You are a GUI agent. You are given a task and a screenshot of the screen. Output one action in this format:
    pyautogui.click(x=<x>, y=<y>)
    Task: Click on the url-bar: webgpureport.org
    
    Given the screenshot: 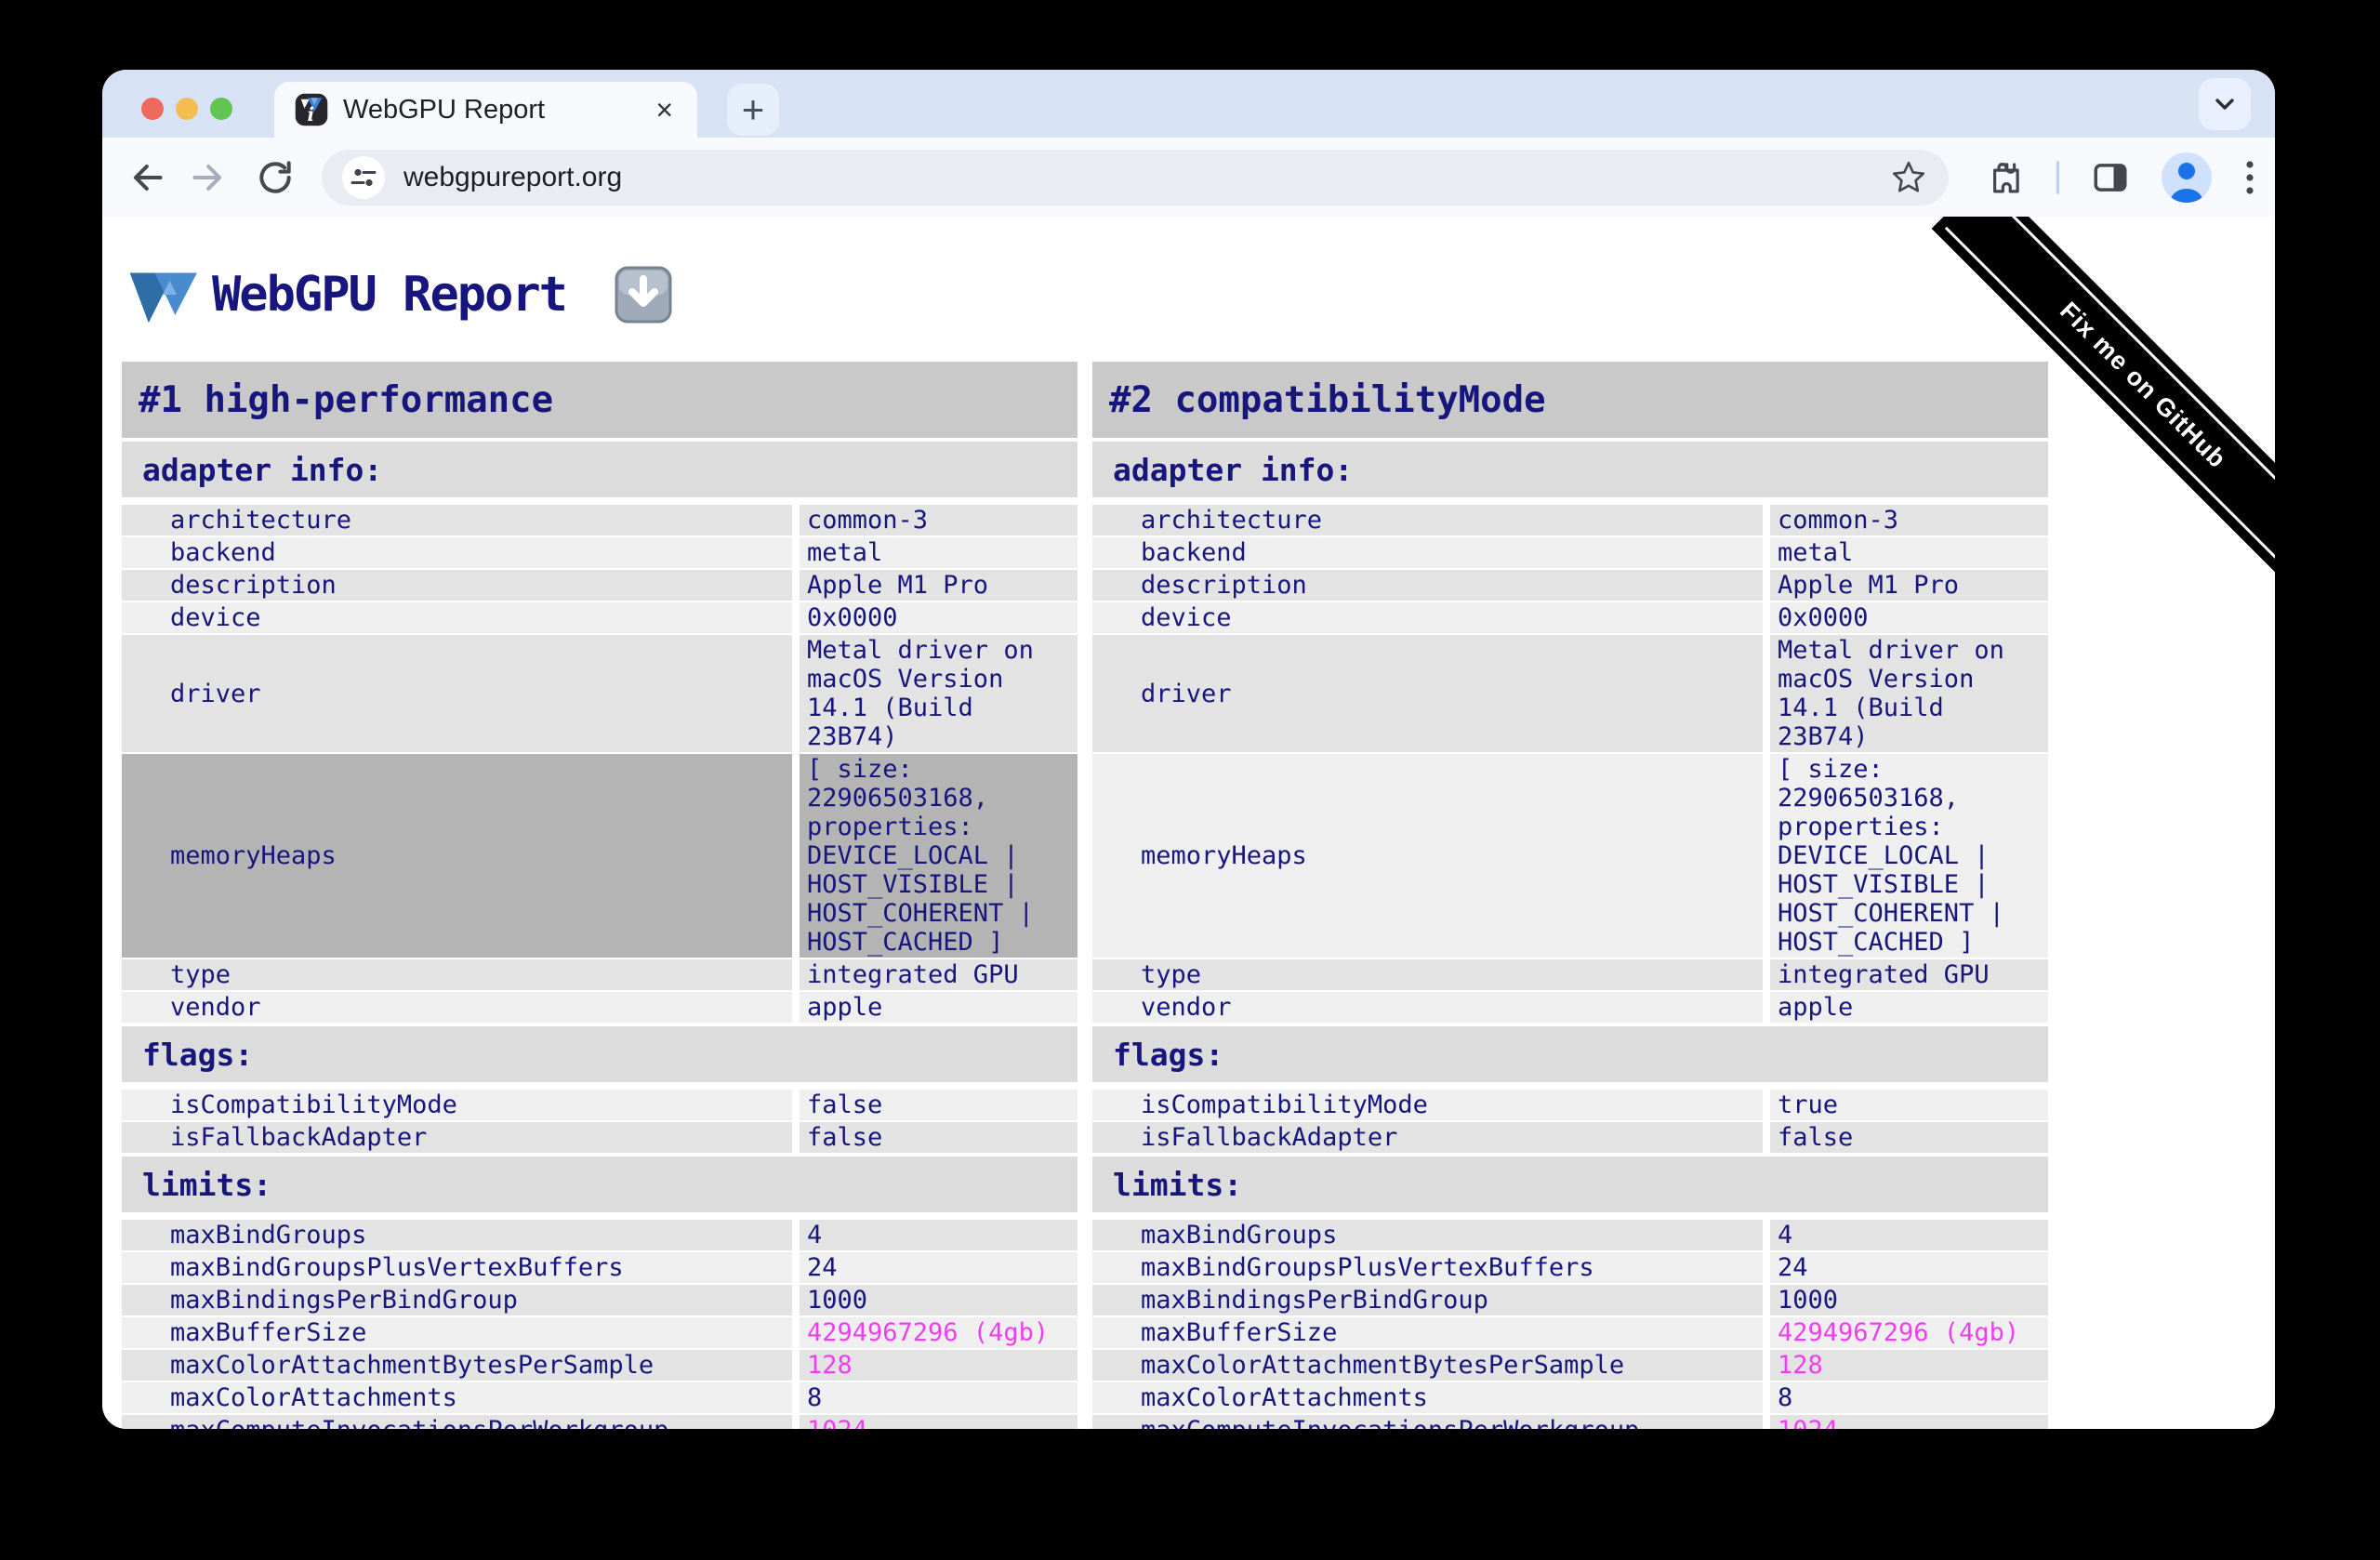 What is the action you would take?
    pyautogui.click(x=1135, y=177)
    